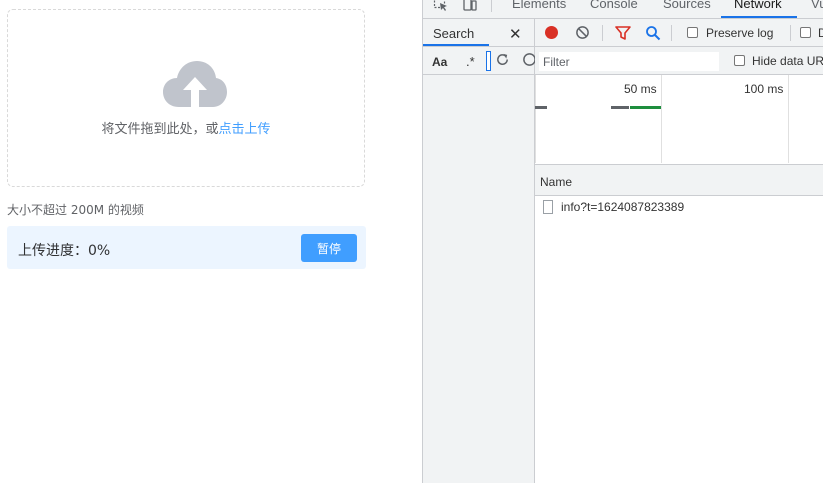 Image resolution: width=823 pixels, height=483 pixels. What do you see at coordinates (653, 33) in the screenshot?
I see `search-icon` at bounding box center [653, 33].